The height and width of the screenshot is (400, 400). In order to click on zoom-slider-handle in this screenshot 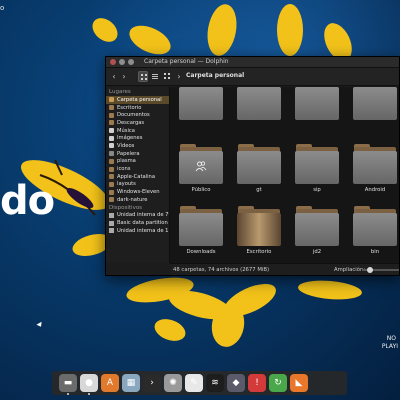, I will do `click(370, 270)`.